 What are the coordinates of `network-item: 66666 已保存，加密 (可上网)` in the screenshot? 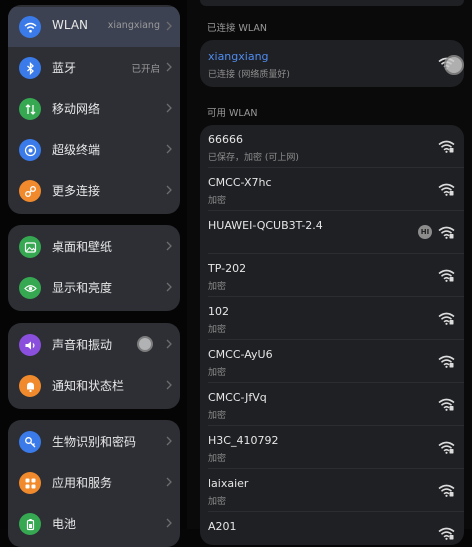 It's located at (332, 146).